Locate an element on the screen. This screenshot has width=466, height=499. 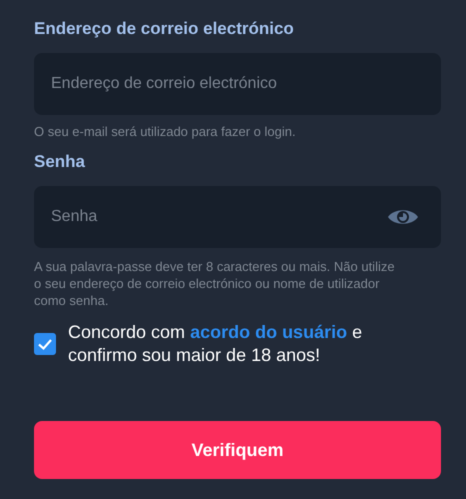
verify-button: Verifiquem is located at coordinates (237, 450).